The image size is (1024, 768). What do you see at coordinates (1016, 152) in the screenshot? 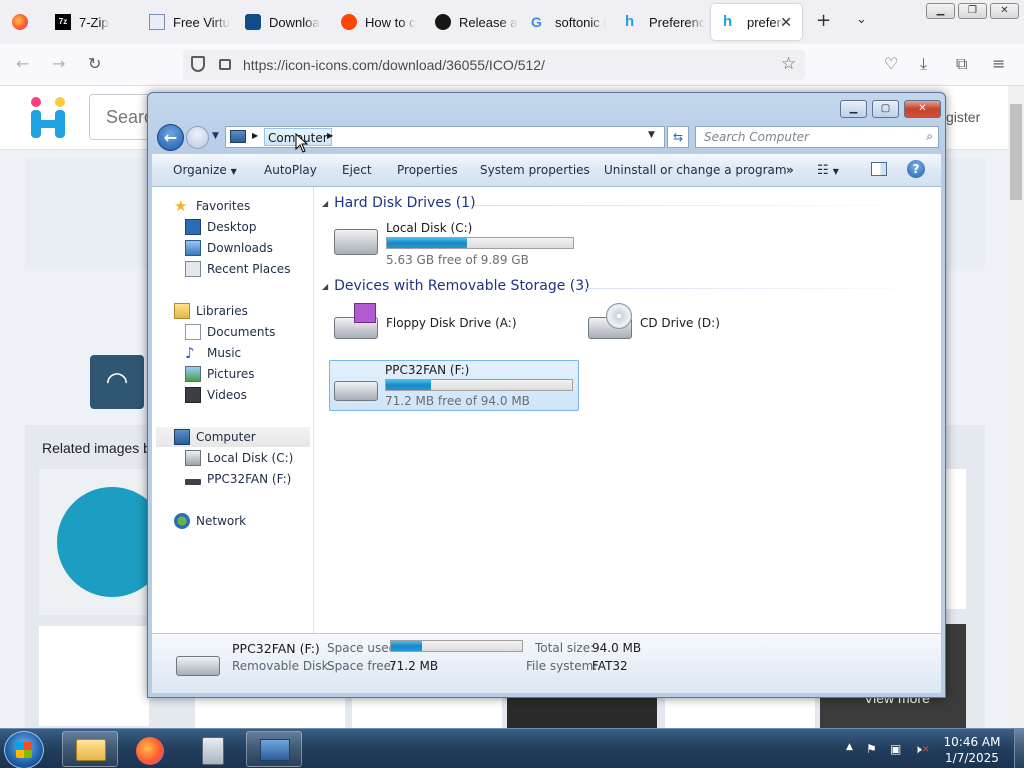
I see `page-scrollbar-thumb` at bounding box center [1016, 152].